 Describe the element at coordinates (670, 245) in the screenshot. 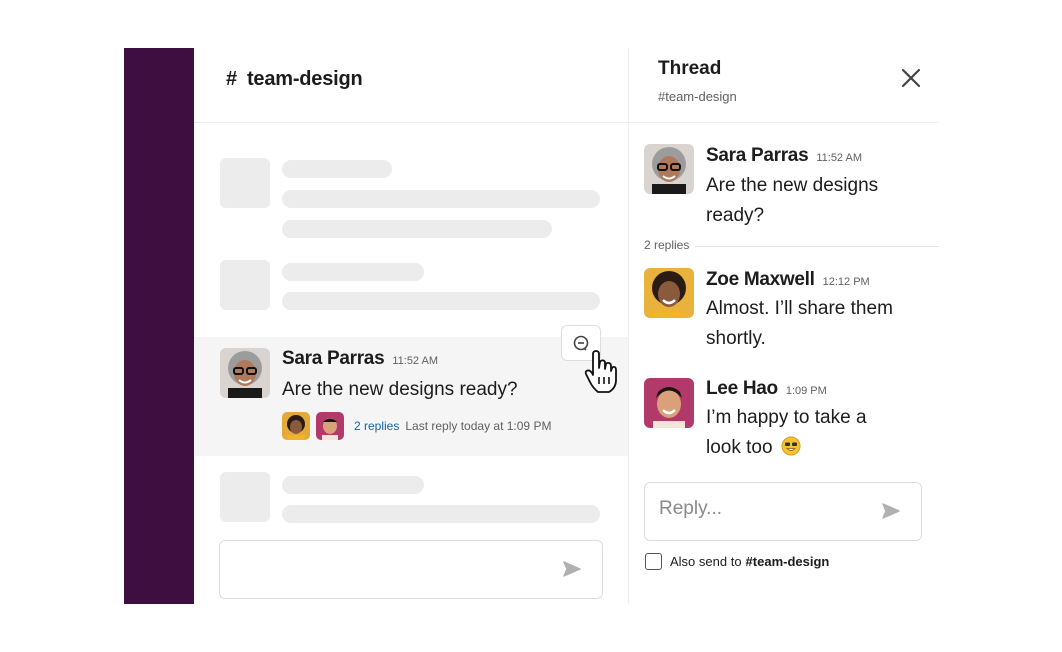

I see `replies-count: 2 replies` at that location.